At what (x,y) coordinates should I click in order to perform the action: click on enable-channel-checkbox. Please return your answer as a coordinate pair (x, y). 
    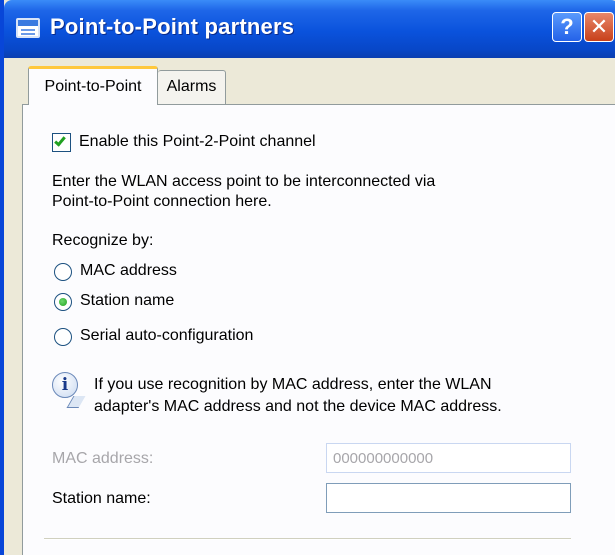
    Looking at the image, I should click on (61, 142).